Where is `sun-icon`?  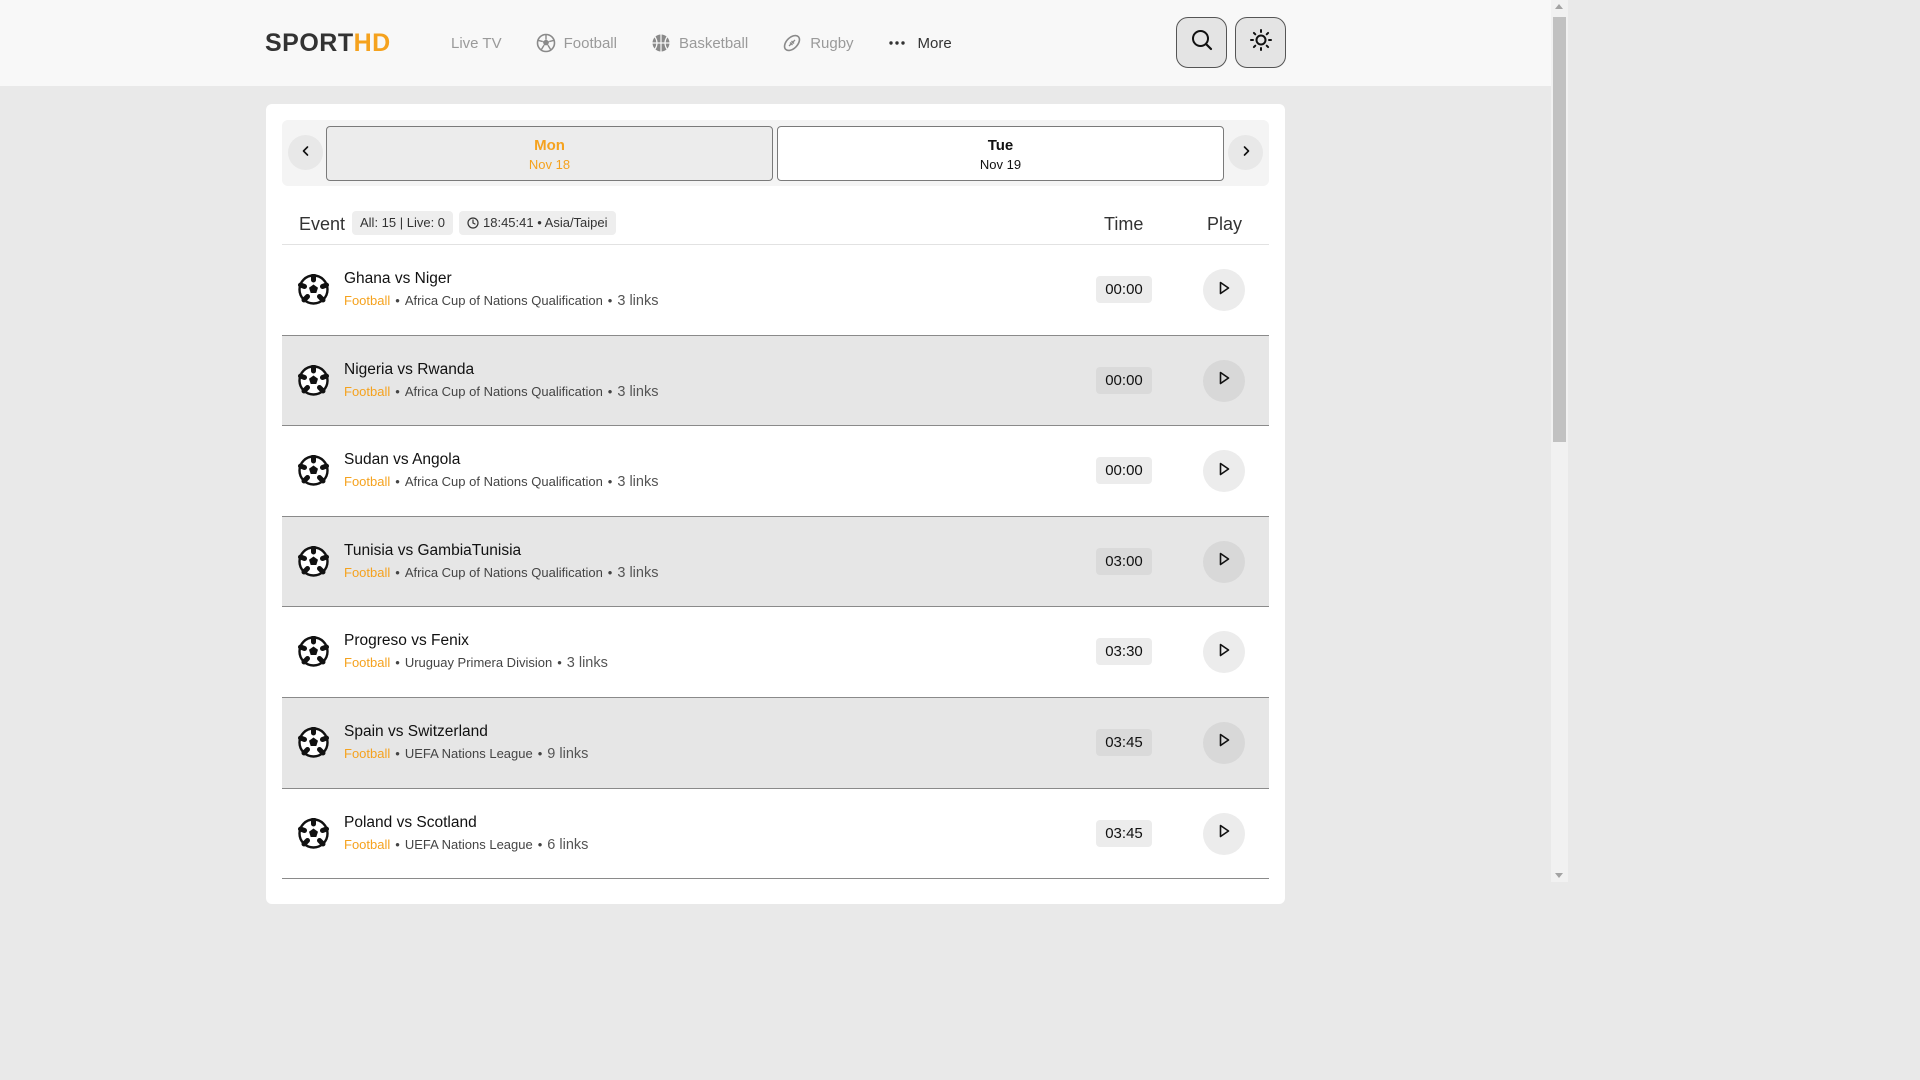
sun-icon is located at coordinates (1261, 42).